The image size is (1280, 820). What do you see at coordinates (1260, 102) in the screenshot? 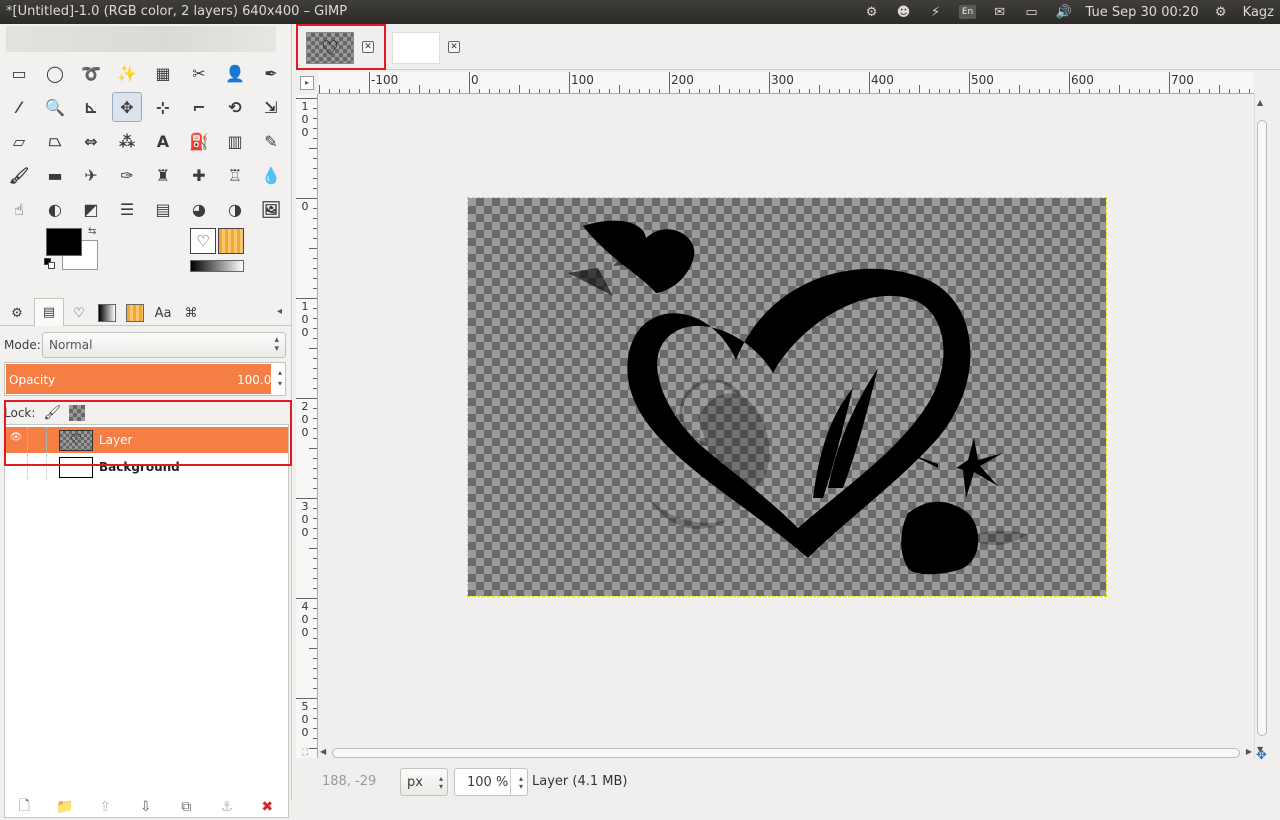
I see `scroll-up-icon: ▲` at bounding box center [1260, 102].